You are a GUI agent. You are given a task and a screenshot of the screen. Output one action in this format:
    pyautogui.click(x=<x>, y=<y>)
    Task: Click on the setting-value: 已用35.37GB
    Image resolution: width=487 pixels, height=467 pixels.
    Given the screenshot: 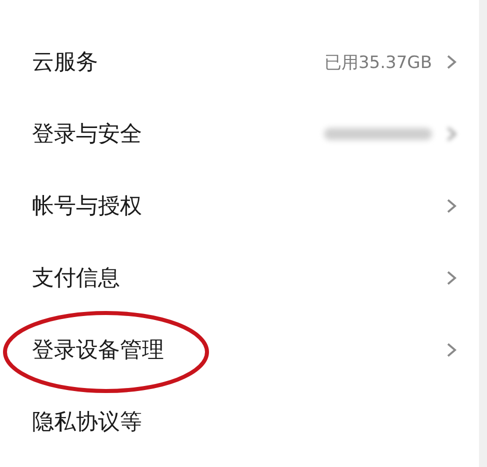 What is the action you would take?
    pyautogui.click(x=378, y=63)
    